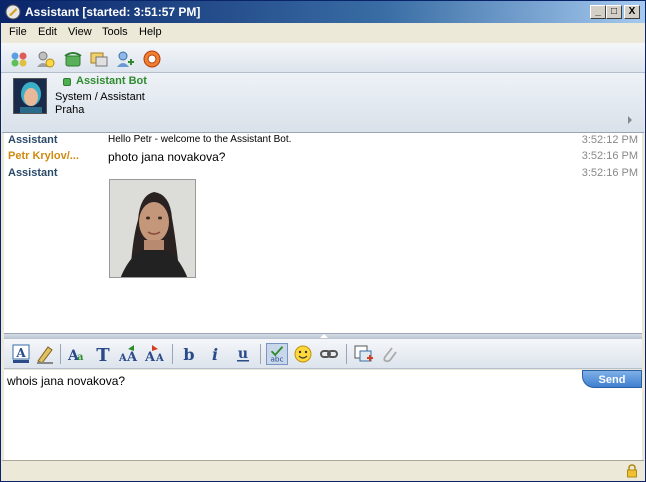 This screenshot has height=482, width=646. What do you see at coordinates (100, 97) in the screenshot?
I see `contact-group: System / Assistant` at bounding box center [100, 97].